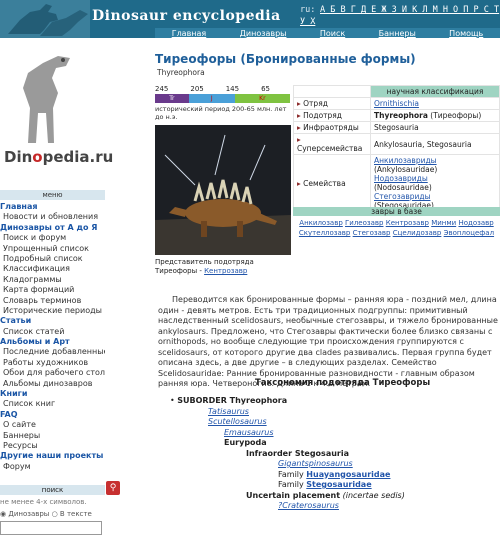 The image size is (500, 535). What do you see at coordinates (249, 432) in the screenshot?
I see `genus-link: Emausaurus` at bounding box center [249, 432].